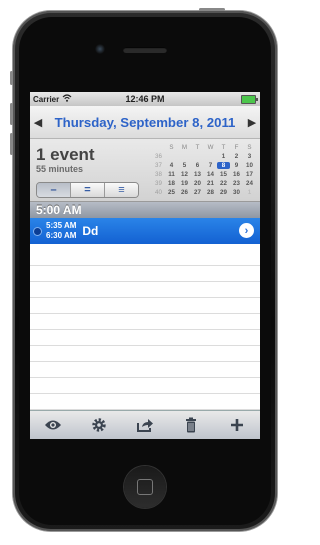  Describe the element at coordinates (100, 49) in the screenshot. I see `camera-icon` at that location.